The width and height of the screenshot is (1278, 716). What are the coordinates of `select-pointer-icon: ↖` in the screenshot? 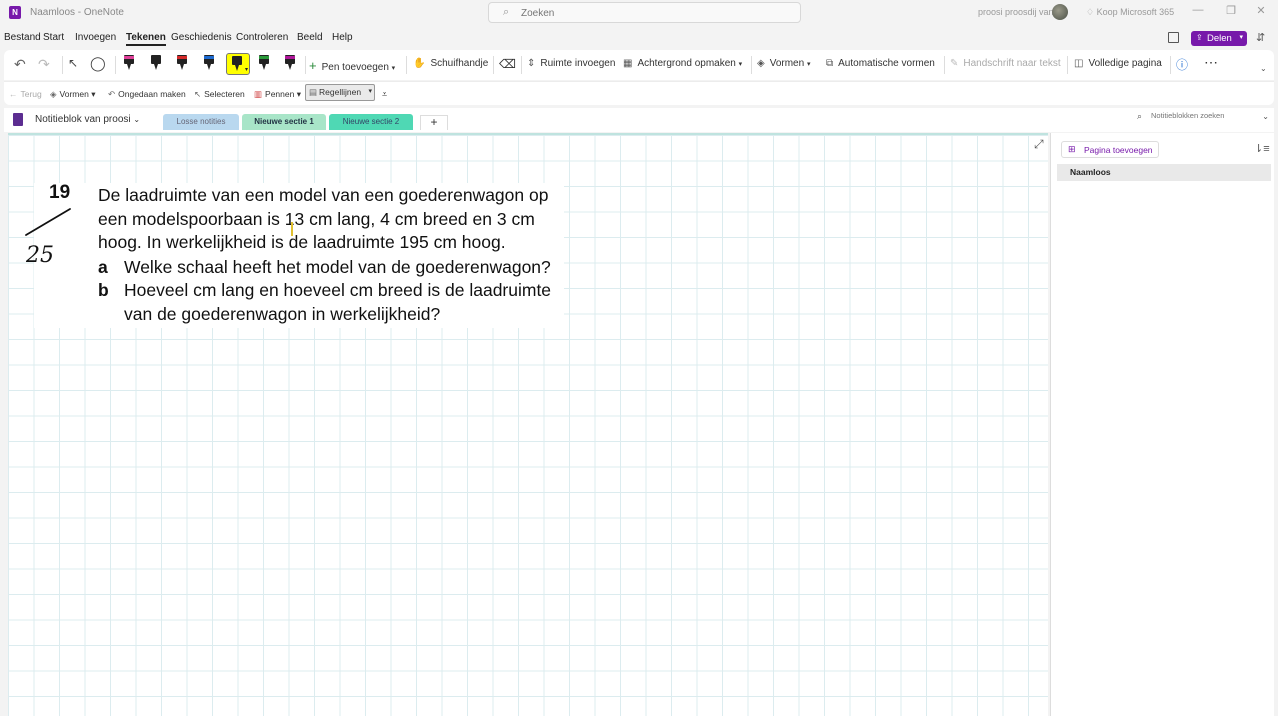 It's located at (73, 63).